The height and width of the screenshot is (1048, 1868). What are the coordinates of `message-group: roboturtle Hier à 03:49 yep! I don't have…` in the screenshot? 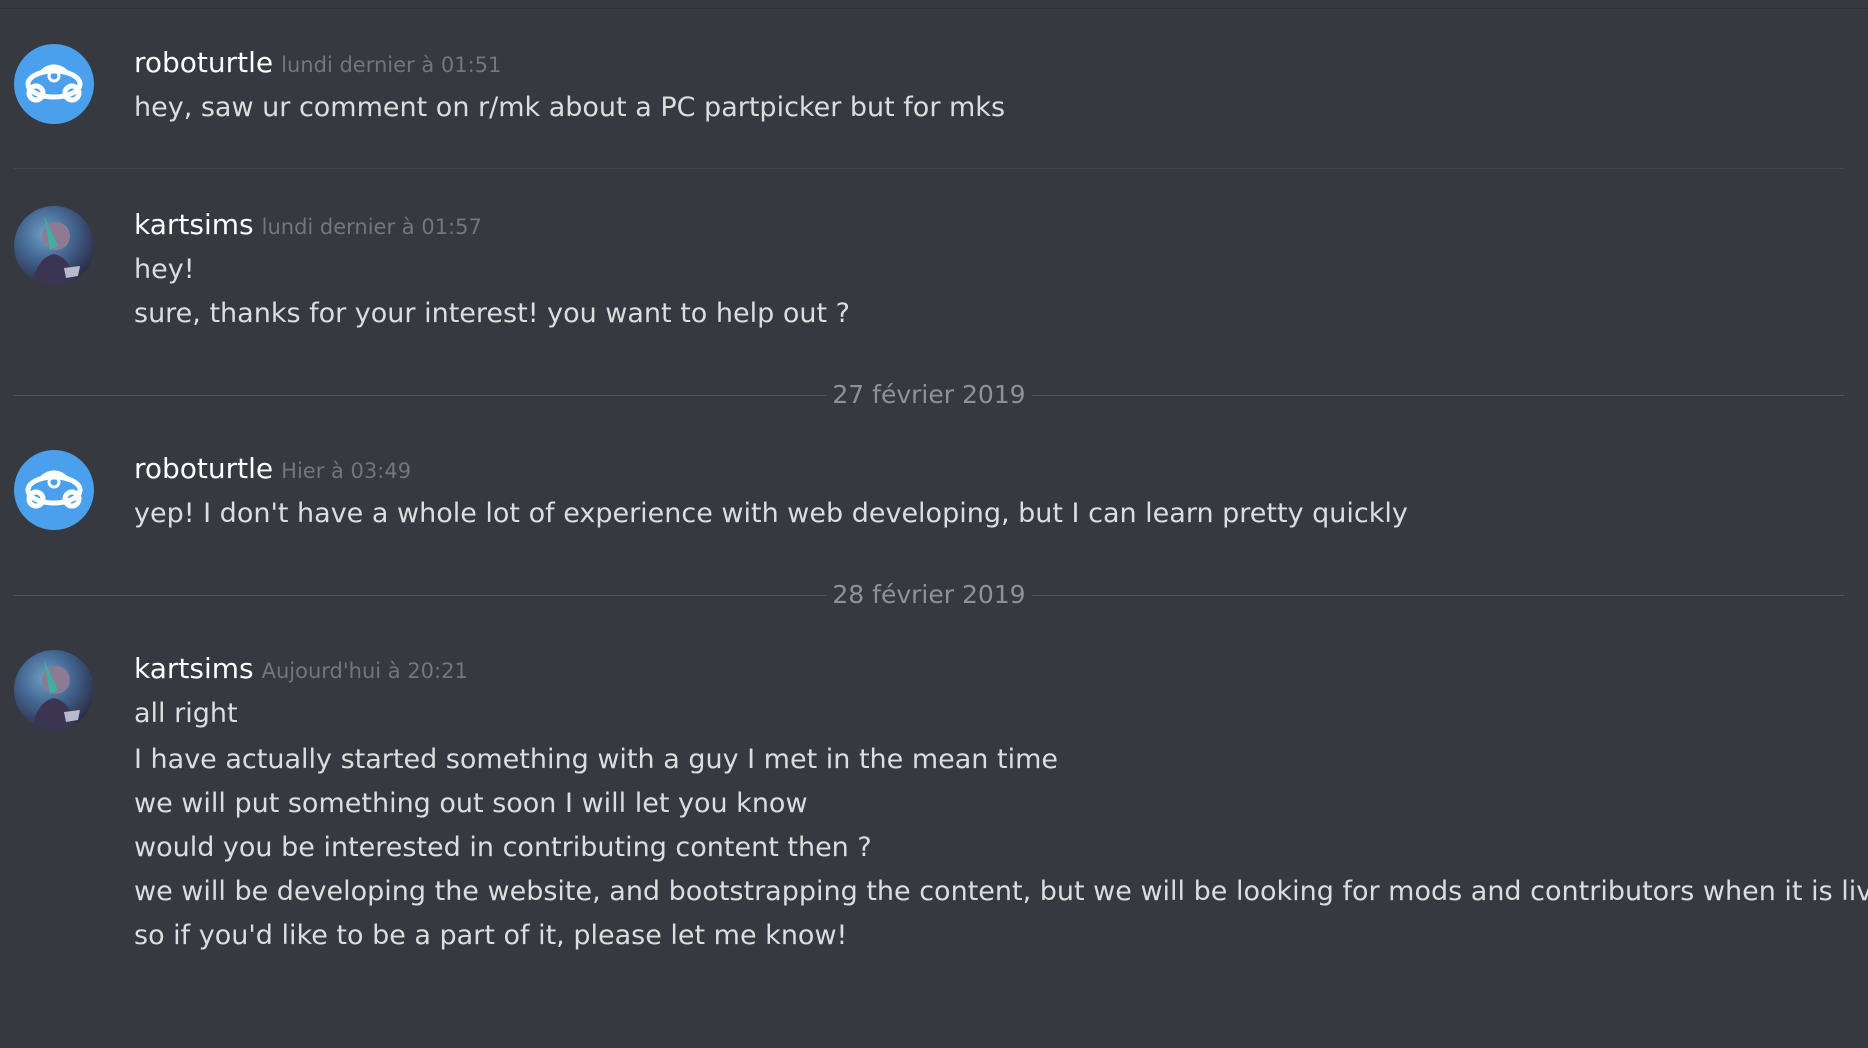 It's located at (929, 495).